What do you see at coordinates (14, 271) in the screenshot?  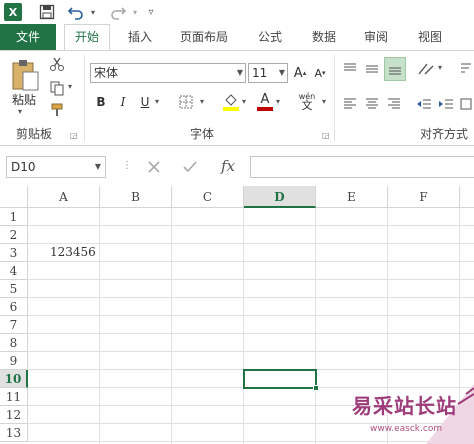 I see `row-header-4: 4` at bounding box center [14, 271].